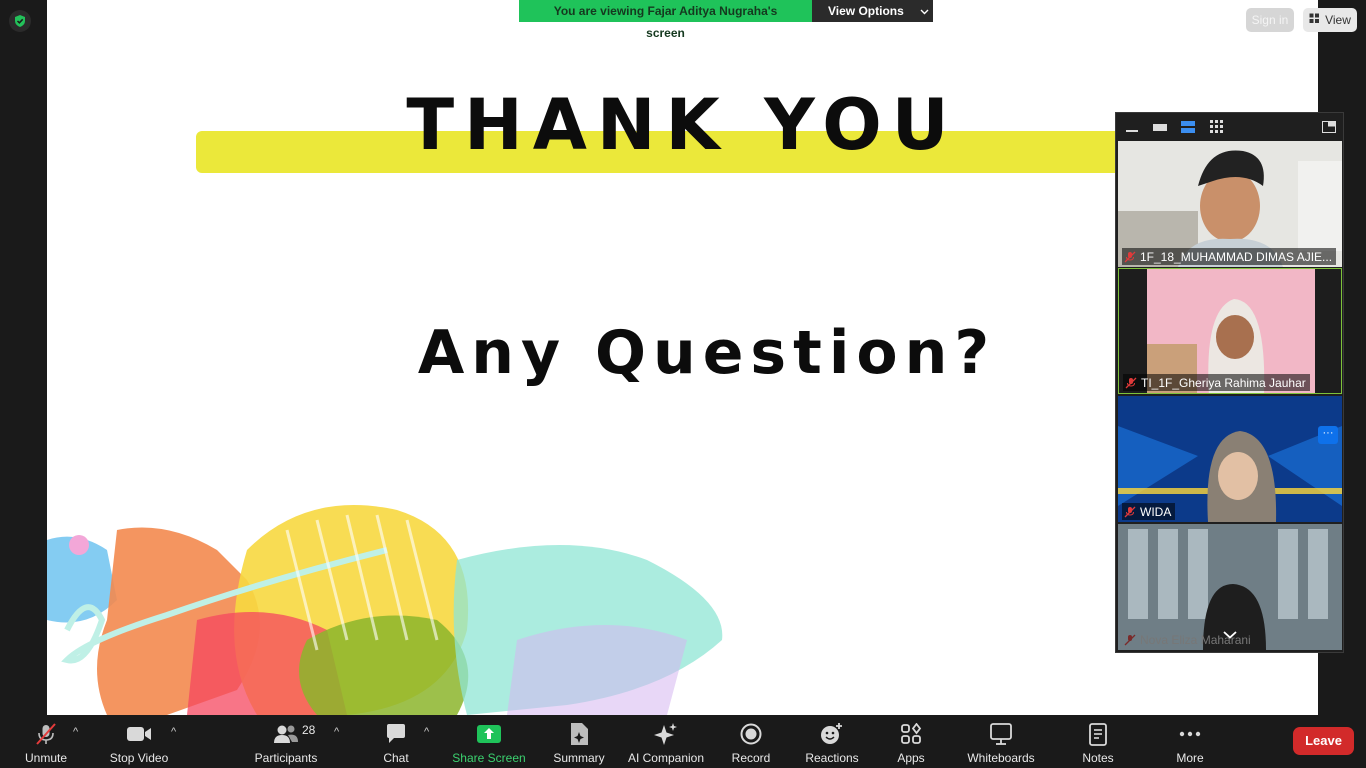 This screenshot has height=768, width=1366. Describe the element at coordinates (832, 734) in the screenshot. I see `smiley-plus-icon` at that location.